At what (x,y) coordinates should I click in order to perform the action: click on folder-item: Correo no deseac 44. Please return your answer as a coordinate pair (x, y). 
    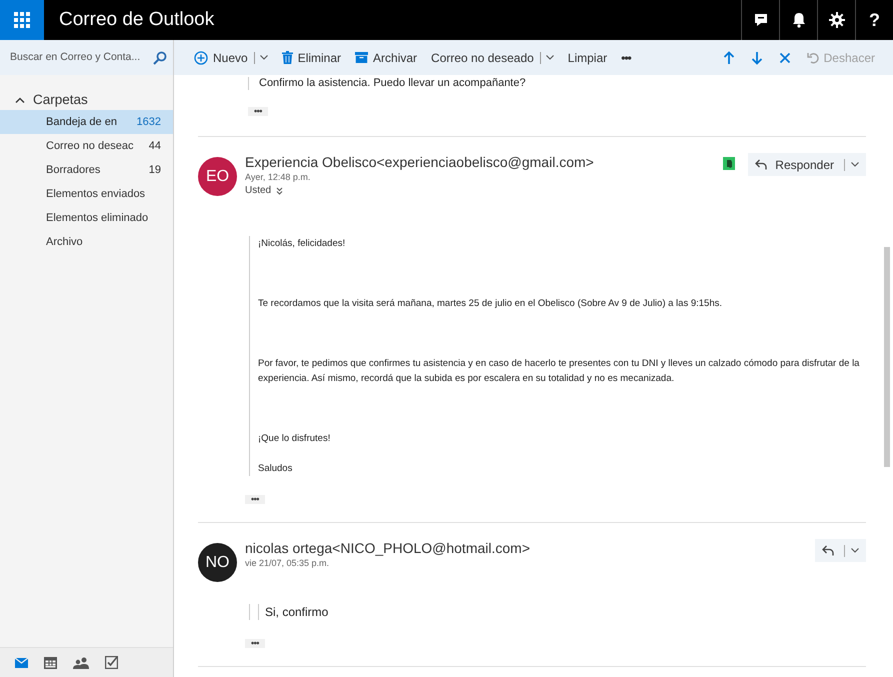
    Looking at the image, I should click on (86, 146).